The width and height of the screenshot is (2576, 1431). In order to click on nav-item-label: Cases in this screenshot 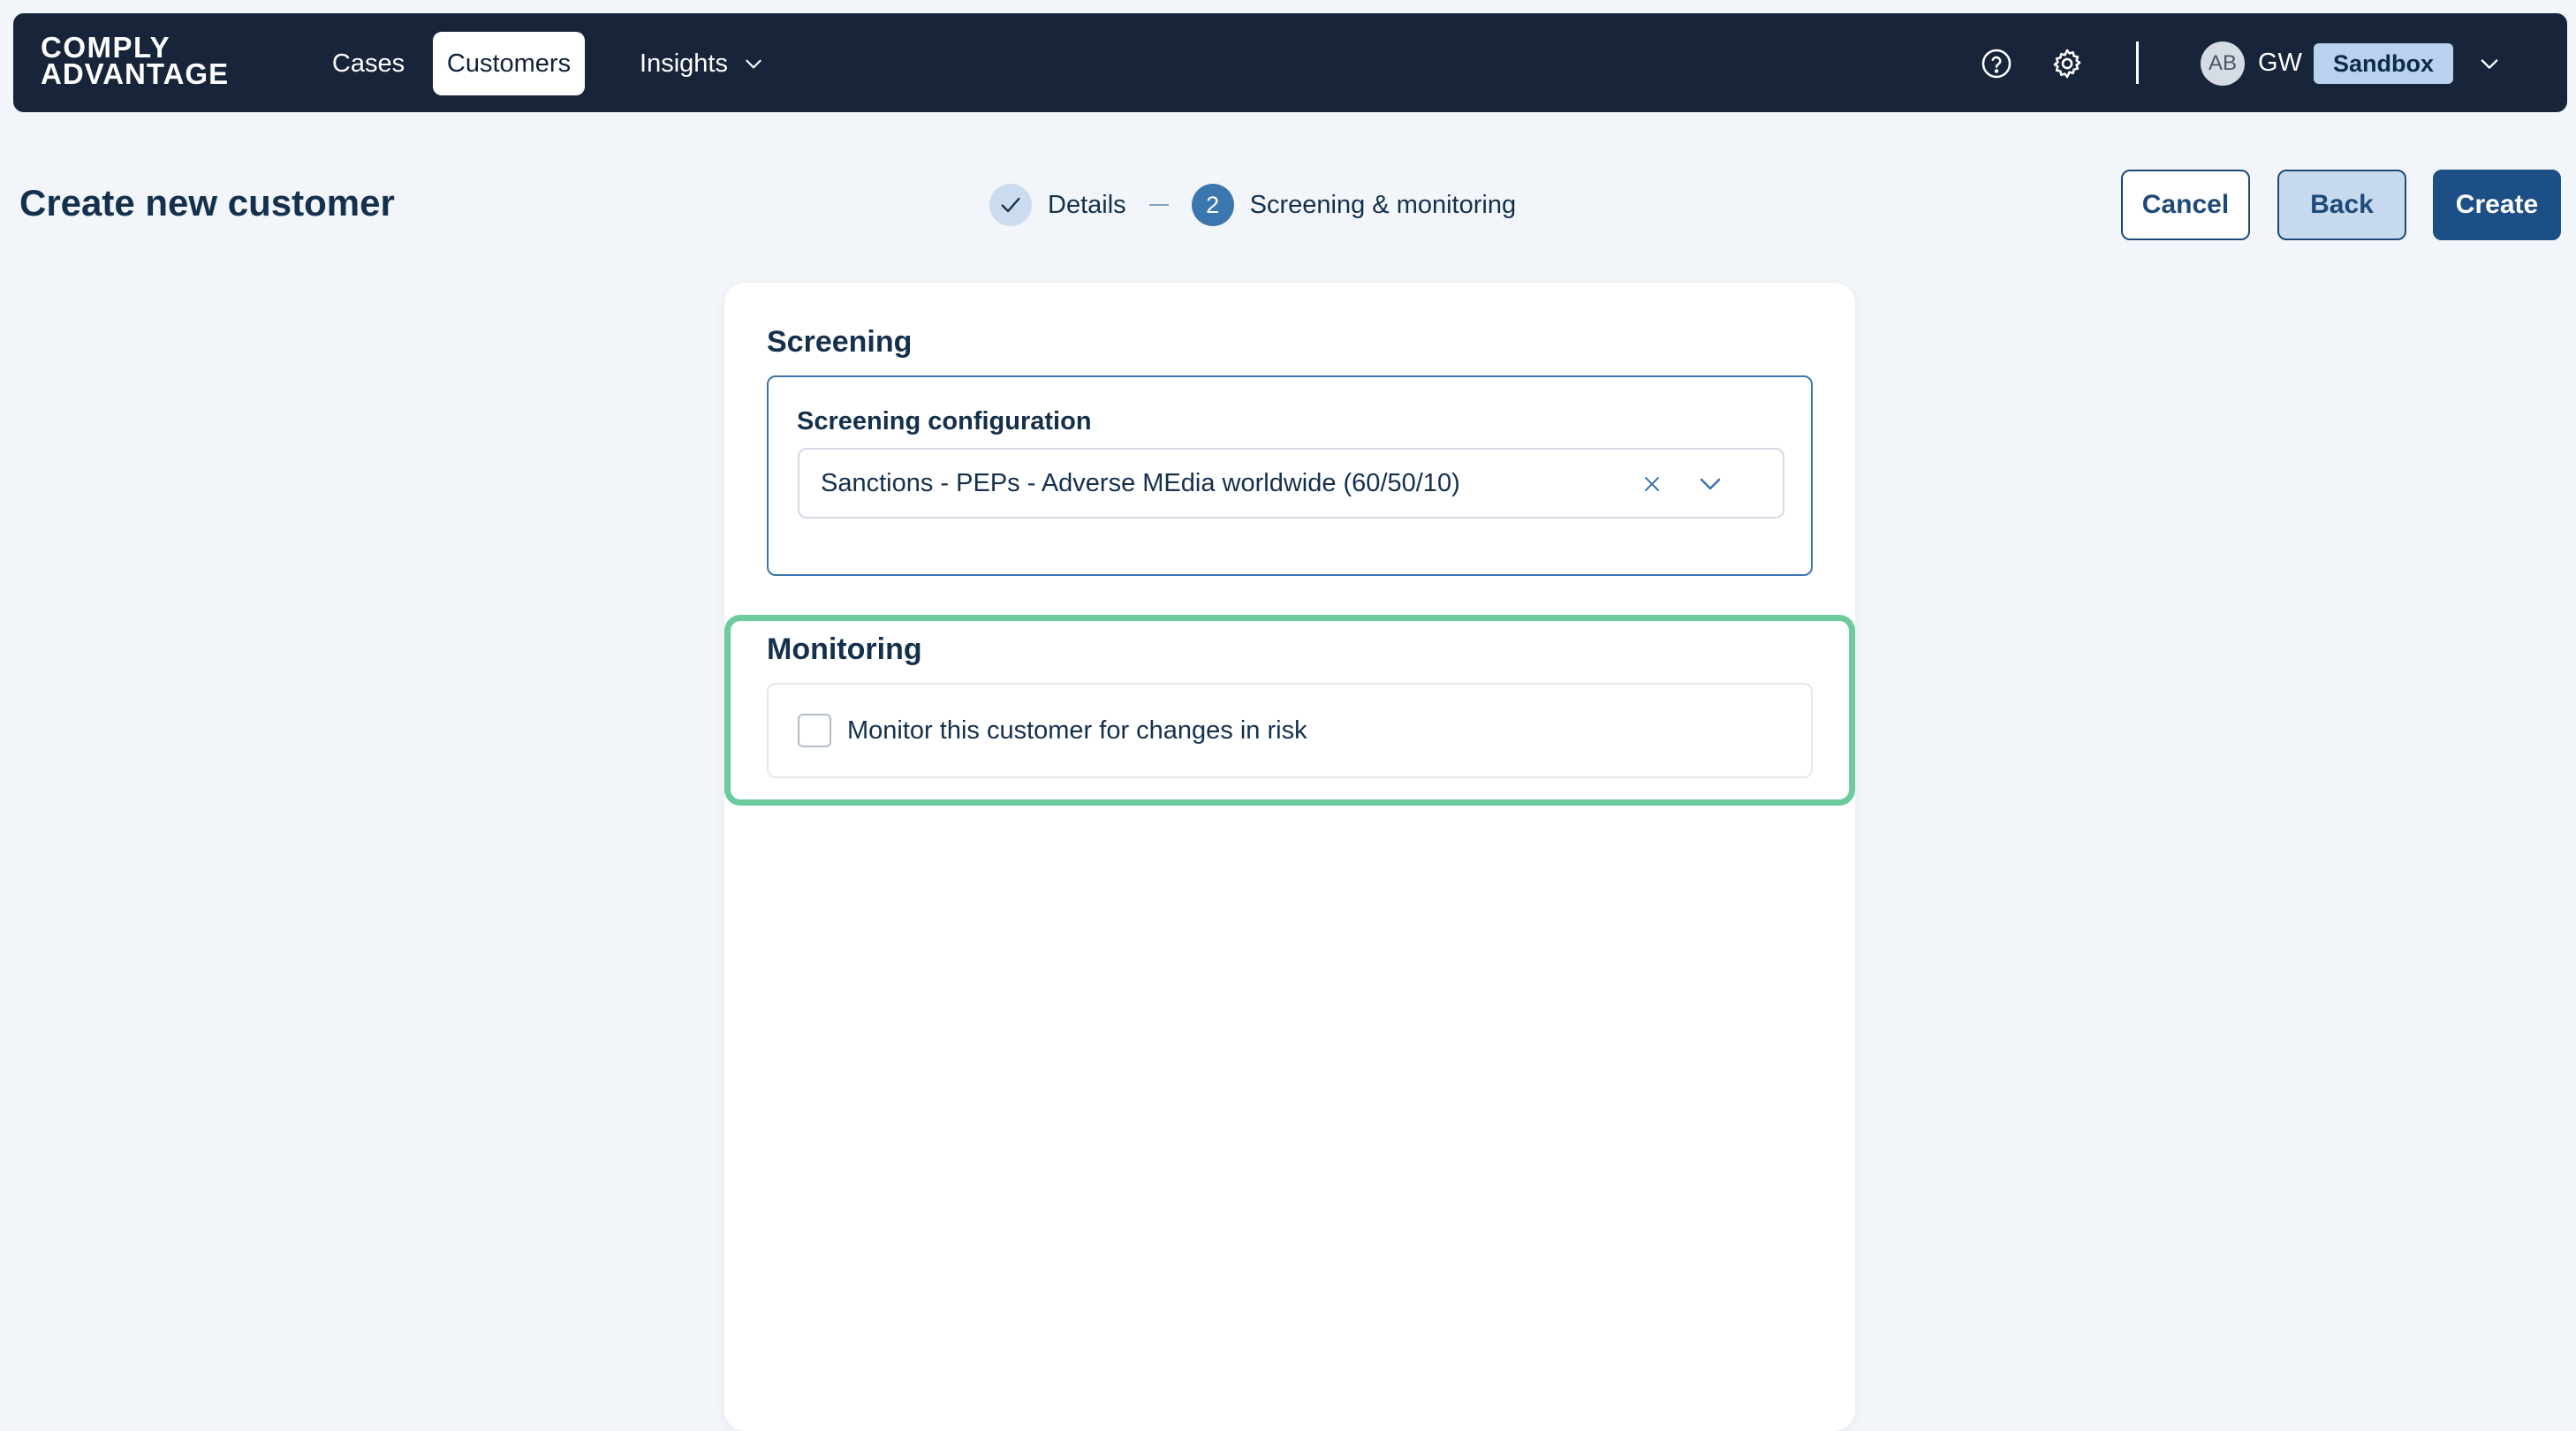, I will do `click(368, 63)`.